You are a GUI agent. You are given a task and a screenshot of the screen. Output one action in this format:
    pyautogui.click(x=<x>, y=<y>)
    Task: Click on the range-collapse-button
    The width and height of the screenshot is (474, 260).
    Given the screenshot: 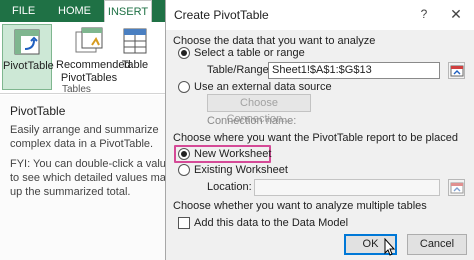 What is the action you would take?
    pyautogui.click(x=456, y=70)
    